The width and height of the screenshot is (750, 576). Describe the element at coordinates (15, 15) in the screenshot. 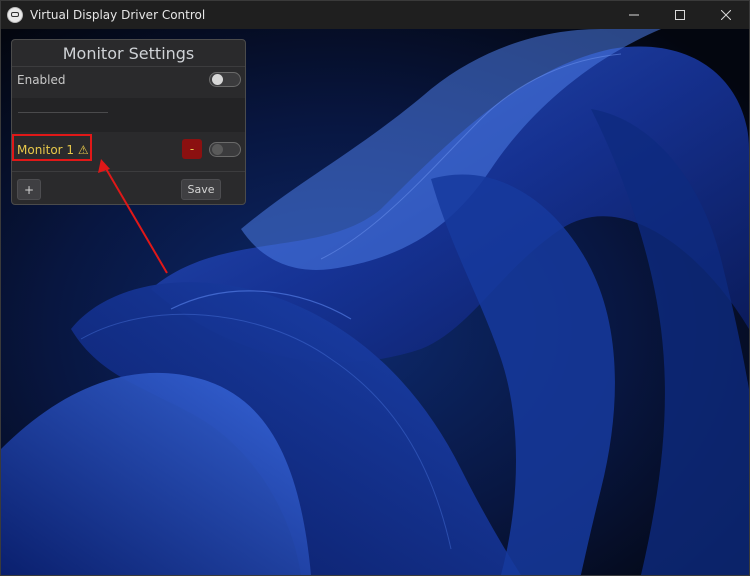

I see `display-driver-icon` at that location.